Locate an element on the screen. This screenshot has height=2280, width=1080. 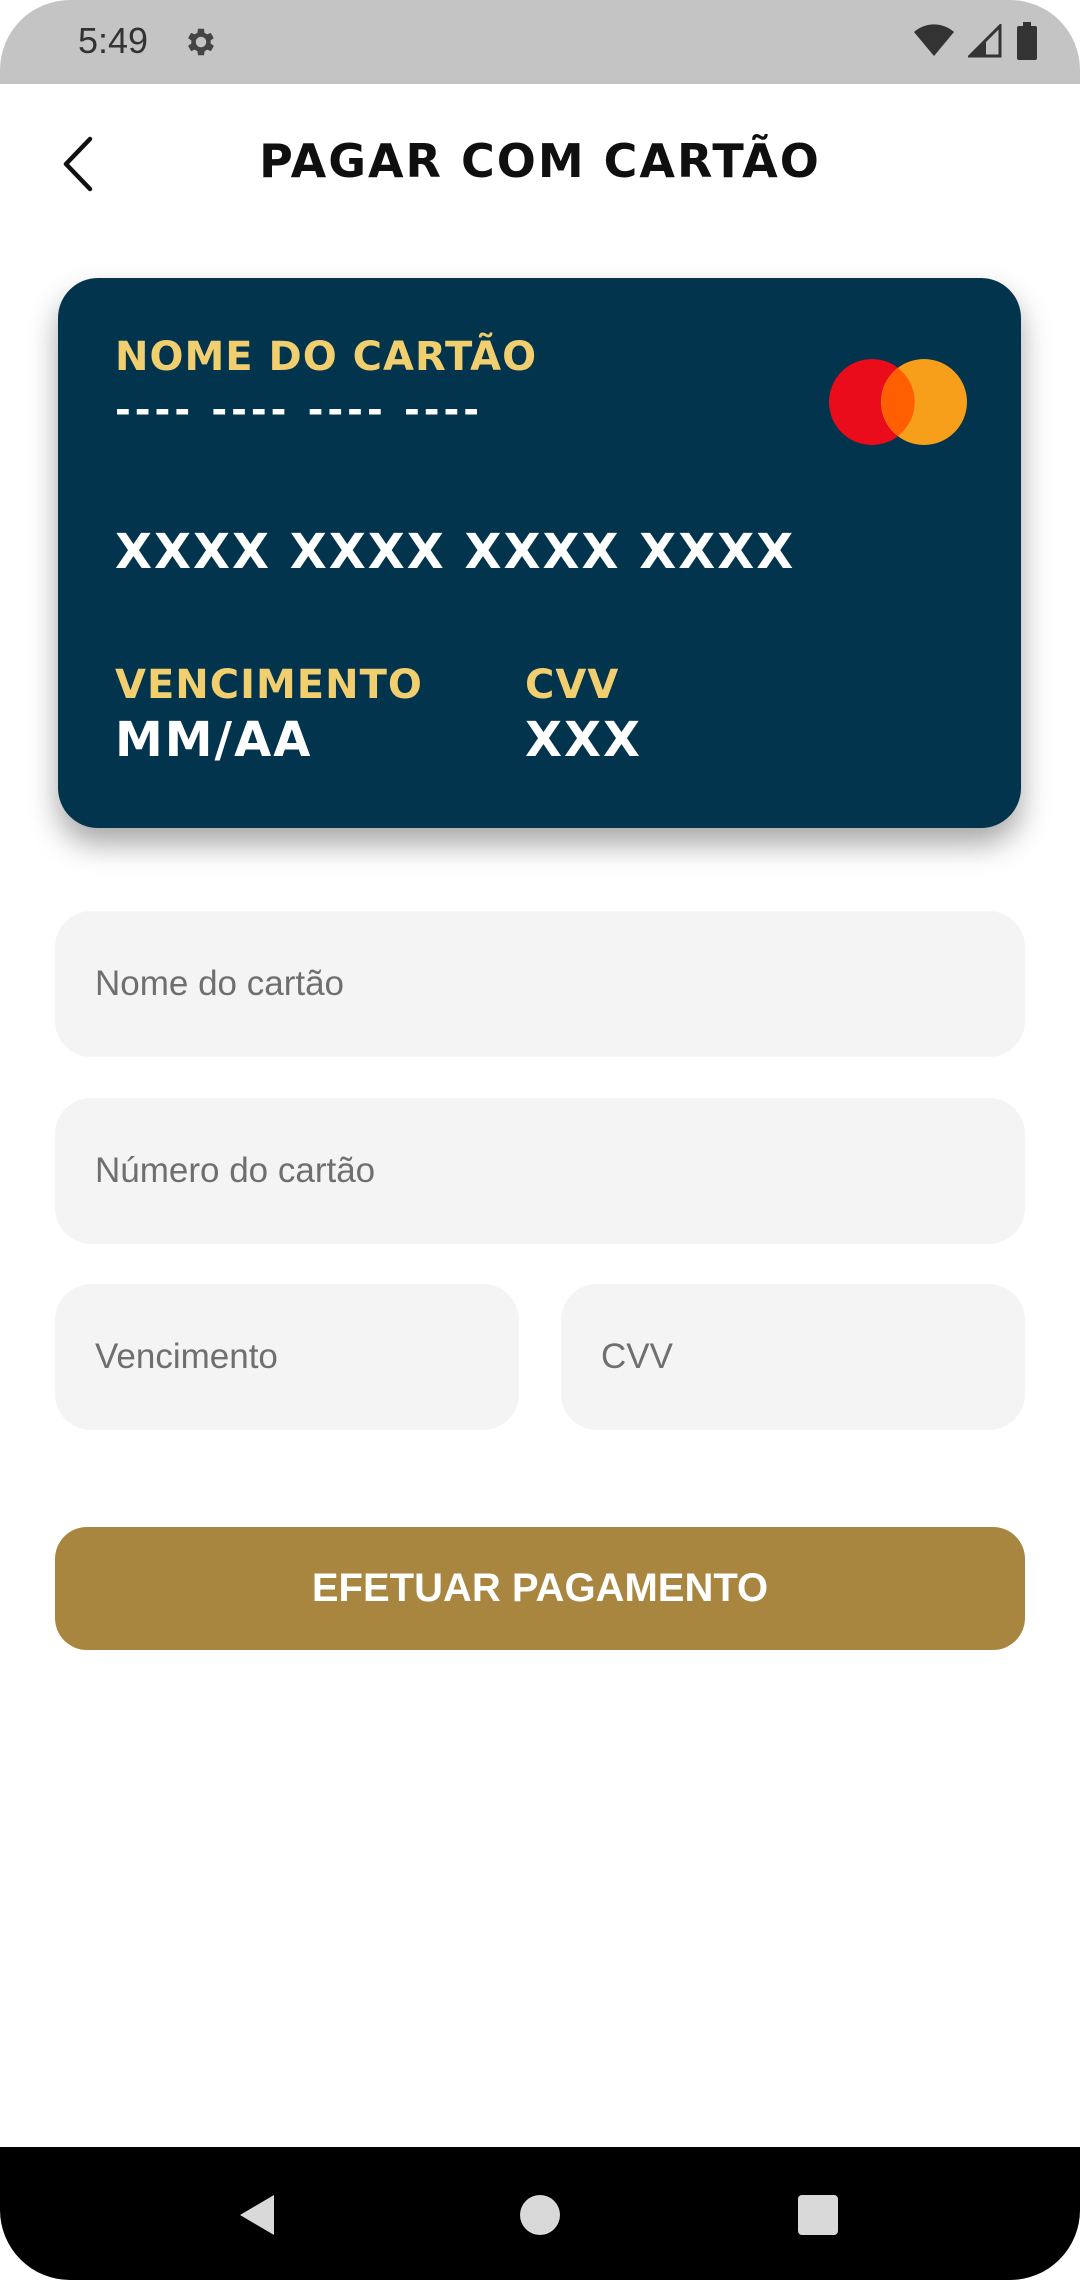
header: PAGAR COM CARTÃO is located at coordinates (540, 159).